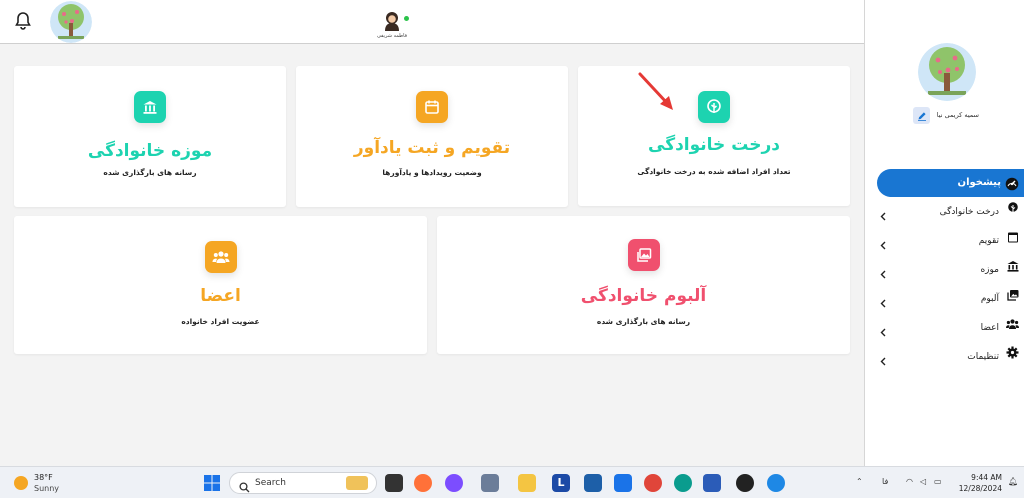 This screenshot has height=498, width=1024. What do you see at coordinates (150, 136) in the screenshot?
I see `museum-card: موزه خانوادگی رسانه های بارگذاری شده` at bounding box center [150, 136].